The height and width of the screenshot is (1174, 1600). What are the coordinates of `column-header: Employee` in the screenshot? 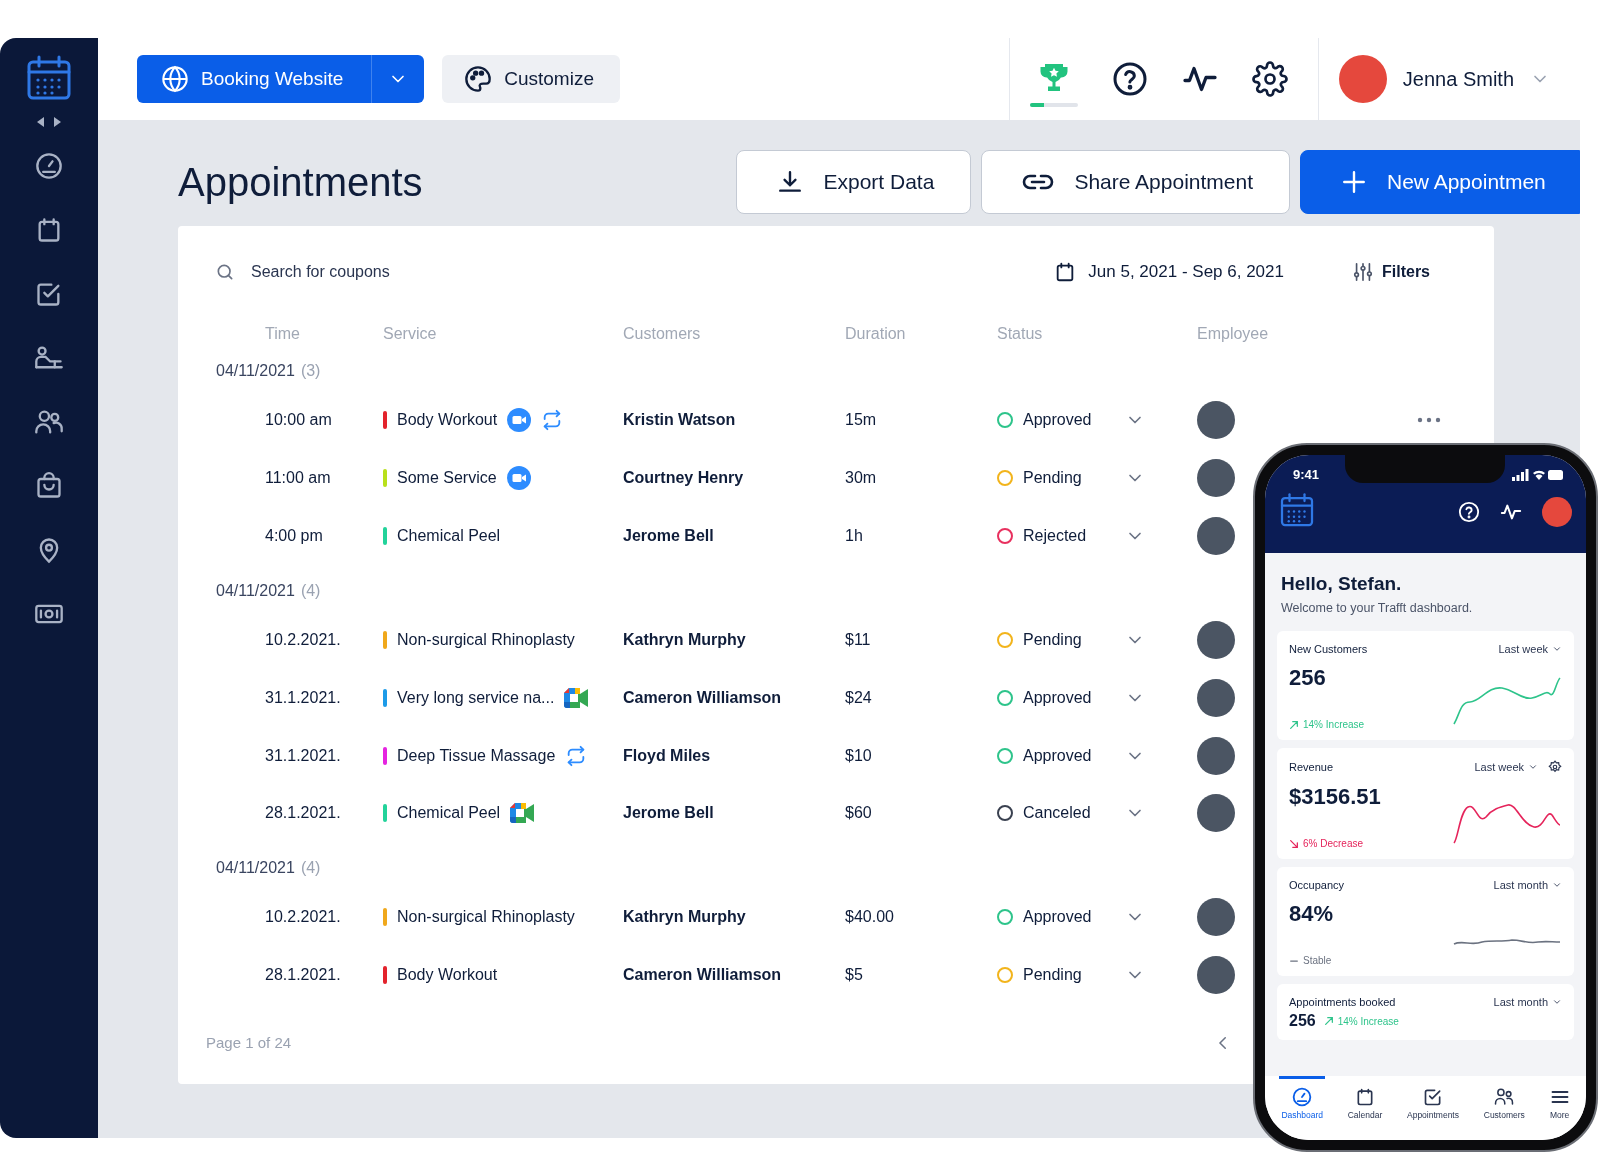 It's located at (1233, 334).